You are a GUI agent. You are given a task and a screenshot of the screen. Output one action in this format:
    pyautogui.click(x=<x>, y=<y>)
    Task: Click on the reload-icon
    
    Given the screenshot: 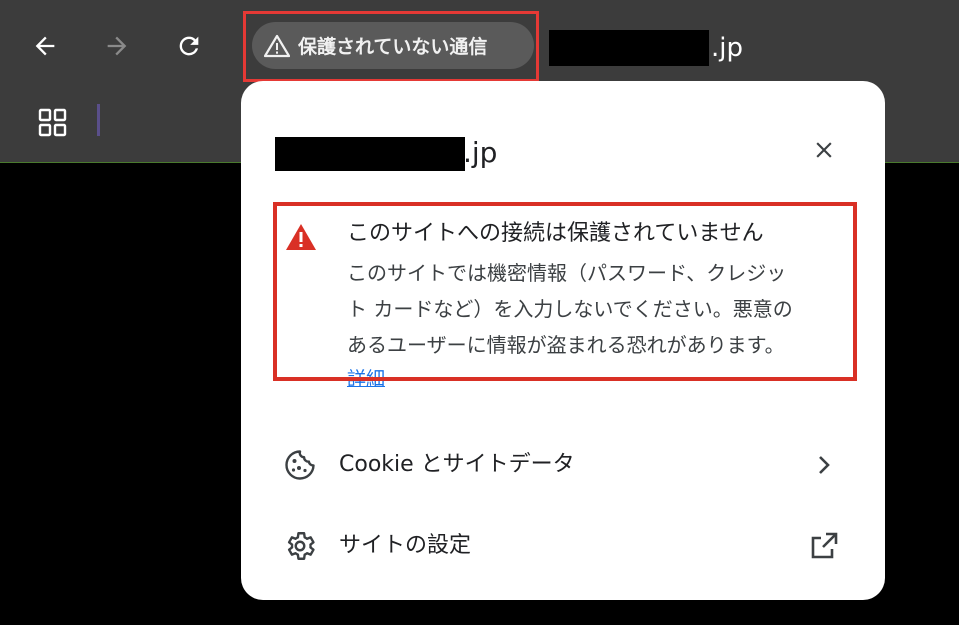 What is the action you would take?
    pyautogui.click(x=189, y=46)
    